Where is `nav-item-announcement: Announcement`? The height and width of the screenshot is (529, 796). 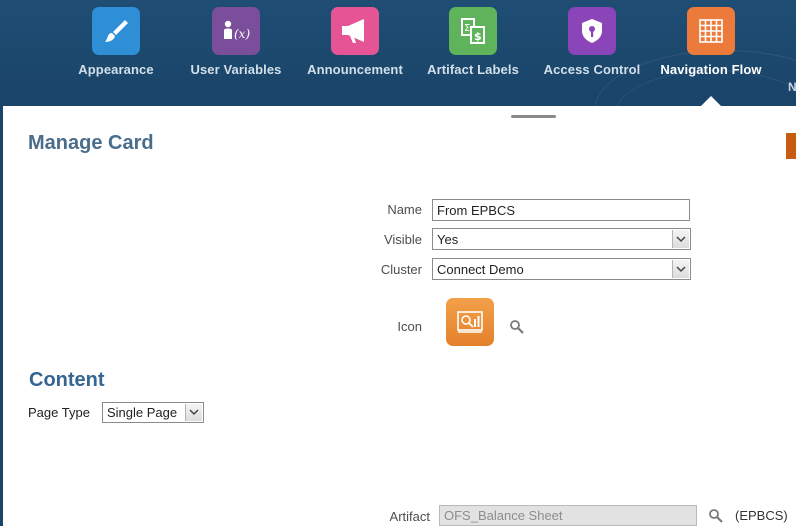
nav-item-announcement: Announcement is located at coordinates (355, 42).